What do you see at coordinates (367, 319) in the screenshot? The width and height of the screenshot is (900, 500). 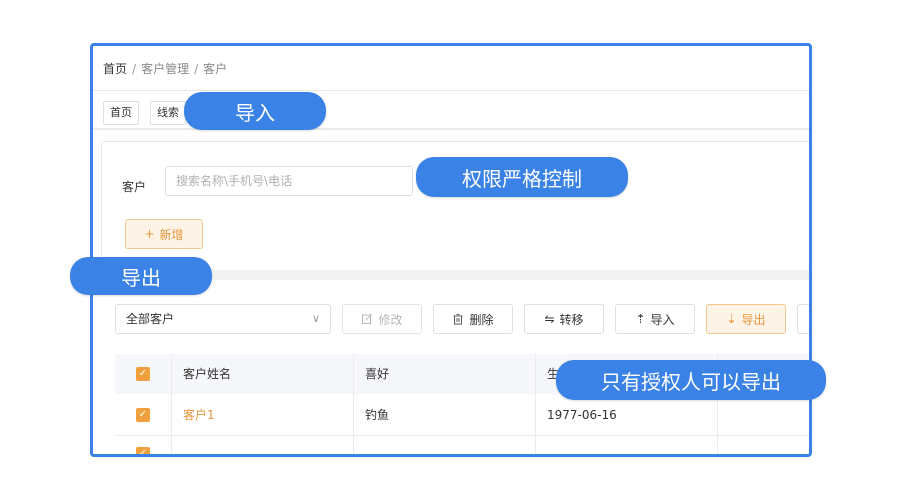 I see `edit-icon` at bounding box center [367, 319].